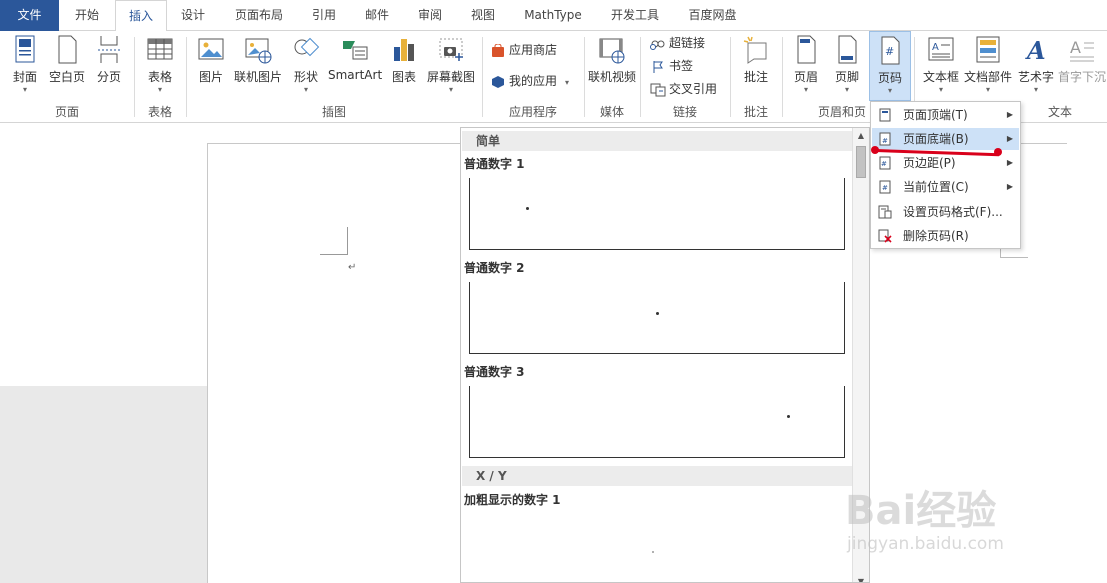 Image resolution: width=1107 pixels, height=583 pixels. Describe the element at coordinates (193, 15) in the screenshot. I see `tab-design: 设计` at that location.